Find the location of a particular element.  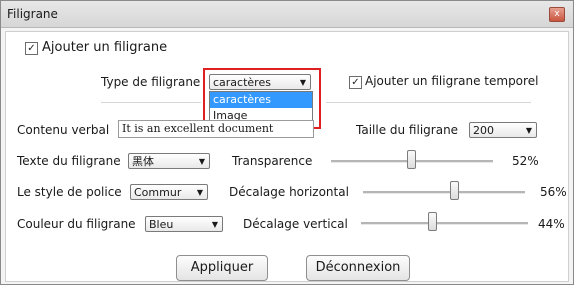

vertical-offset-value: 44% is located at coordinates (551, 224).